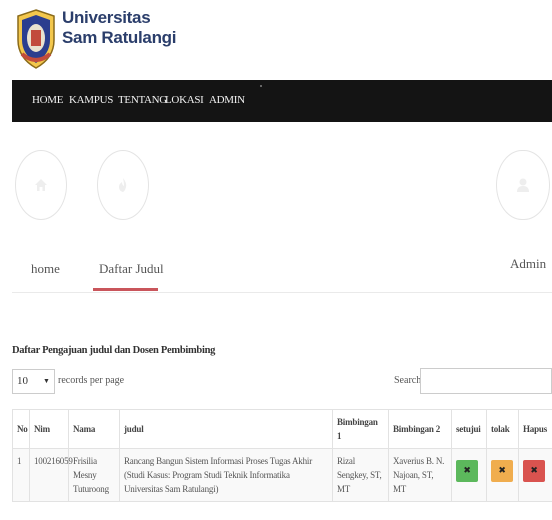 The height and width of the screenshot is (520, 552). What do you see at coordinates (21, 429) in the screenshot?
I see `col-header-no: No` at bounding box center [21, 429].